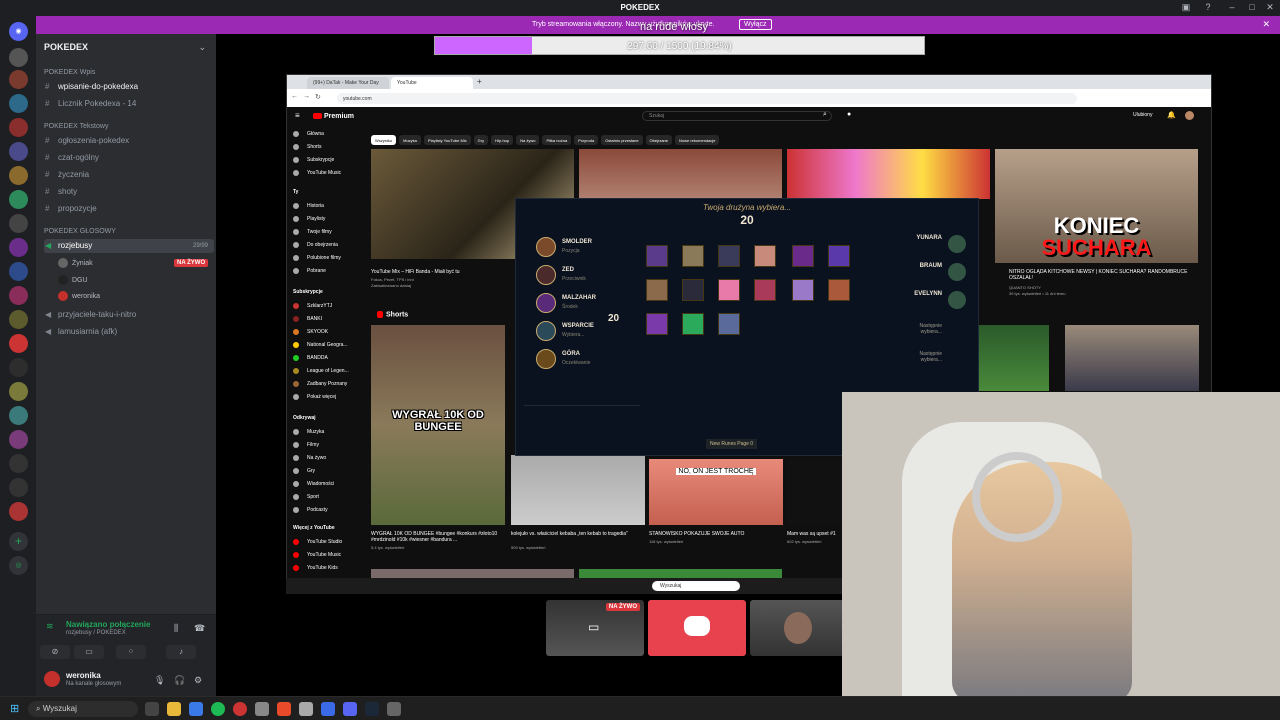 The height and width of the screenshot is (720, 1280). I want to click on sidebar-item: Playlisty, so click(328, 219).